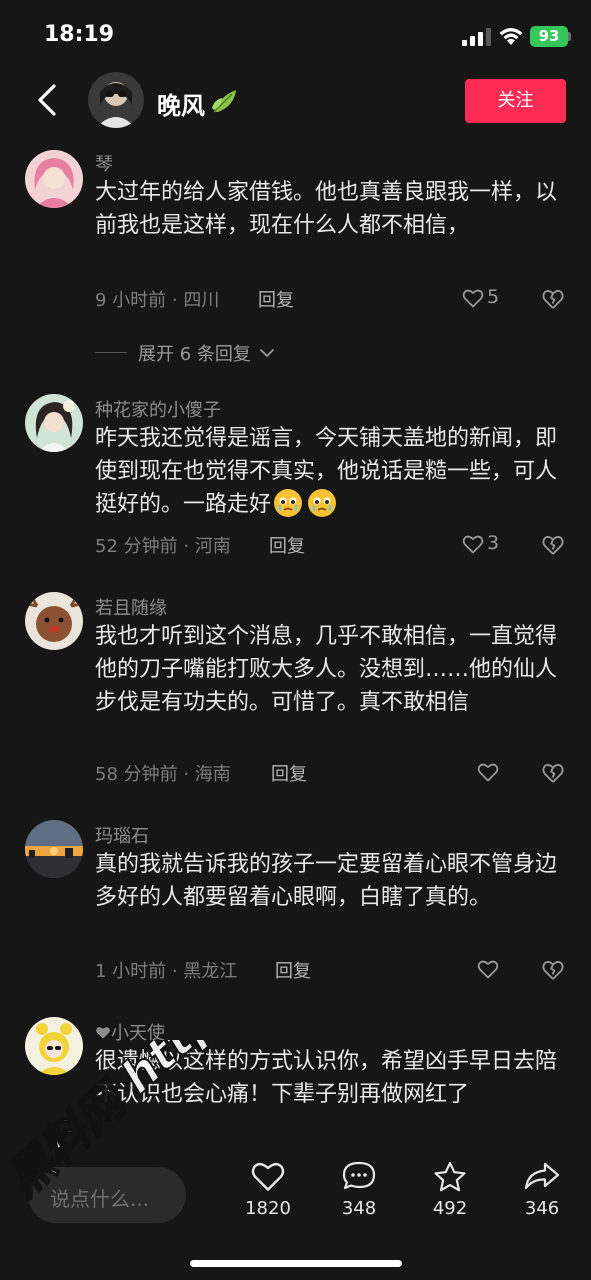 The image size is (591, 1280). I want to click on share-button: 346, so click(542, 1200).